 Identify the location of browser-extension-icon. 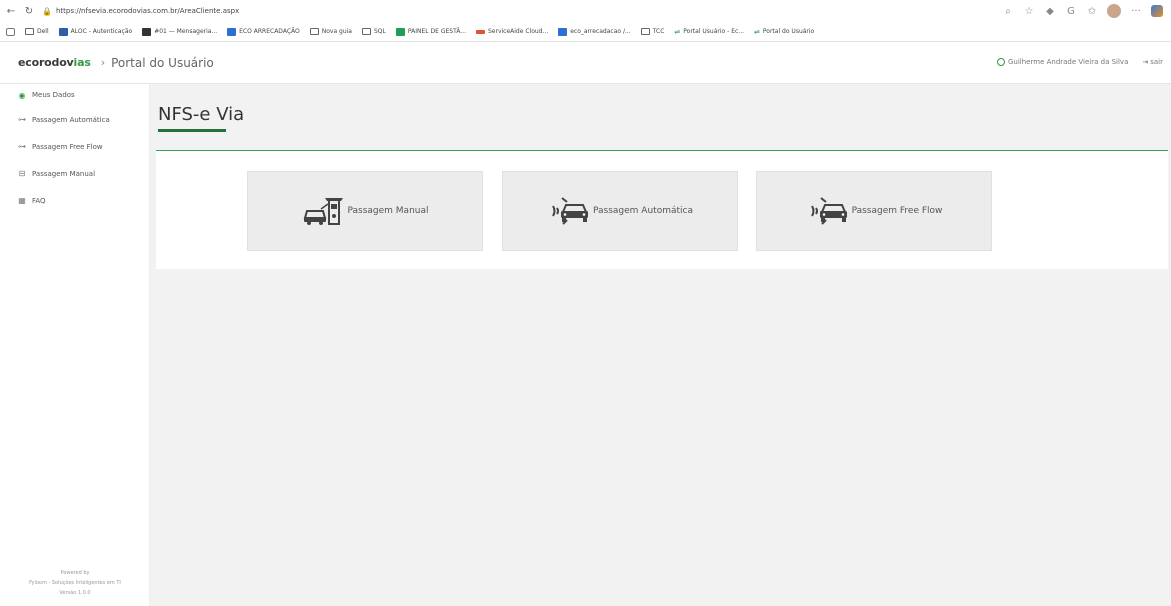
(1157, 11).